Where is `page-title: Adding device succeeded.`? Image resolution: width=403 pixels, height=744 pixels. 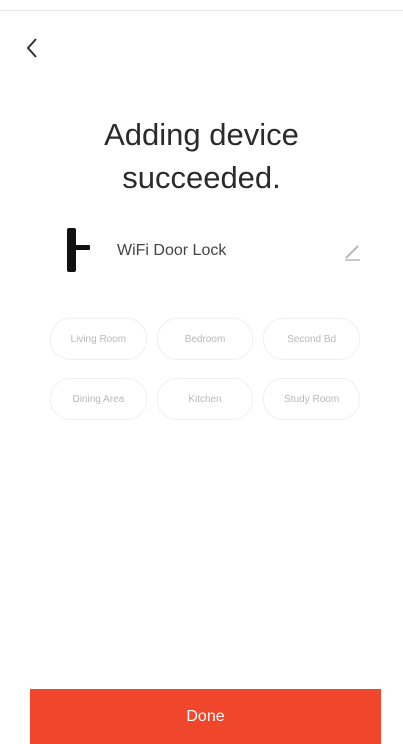 page-title: Adding device succeeded. is located at coordinates (201, 156).